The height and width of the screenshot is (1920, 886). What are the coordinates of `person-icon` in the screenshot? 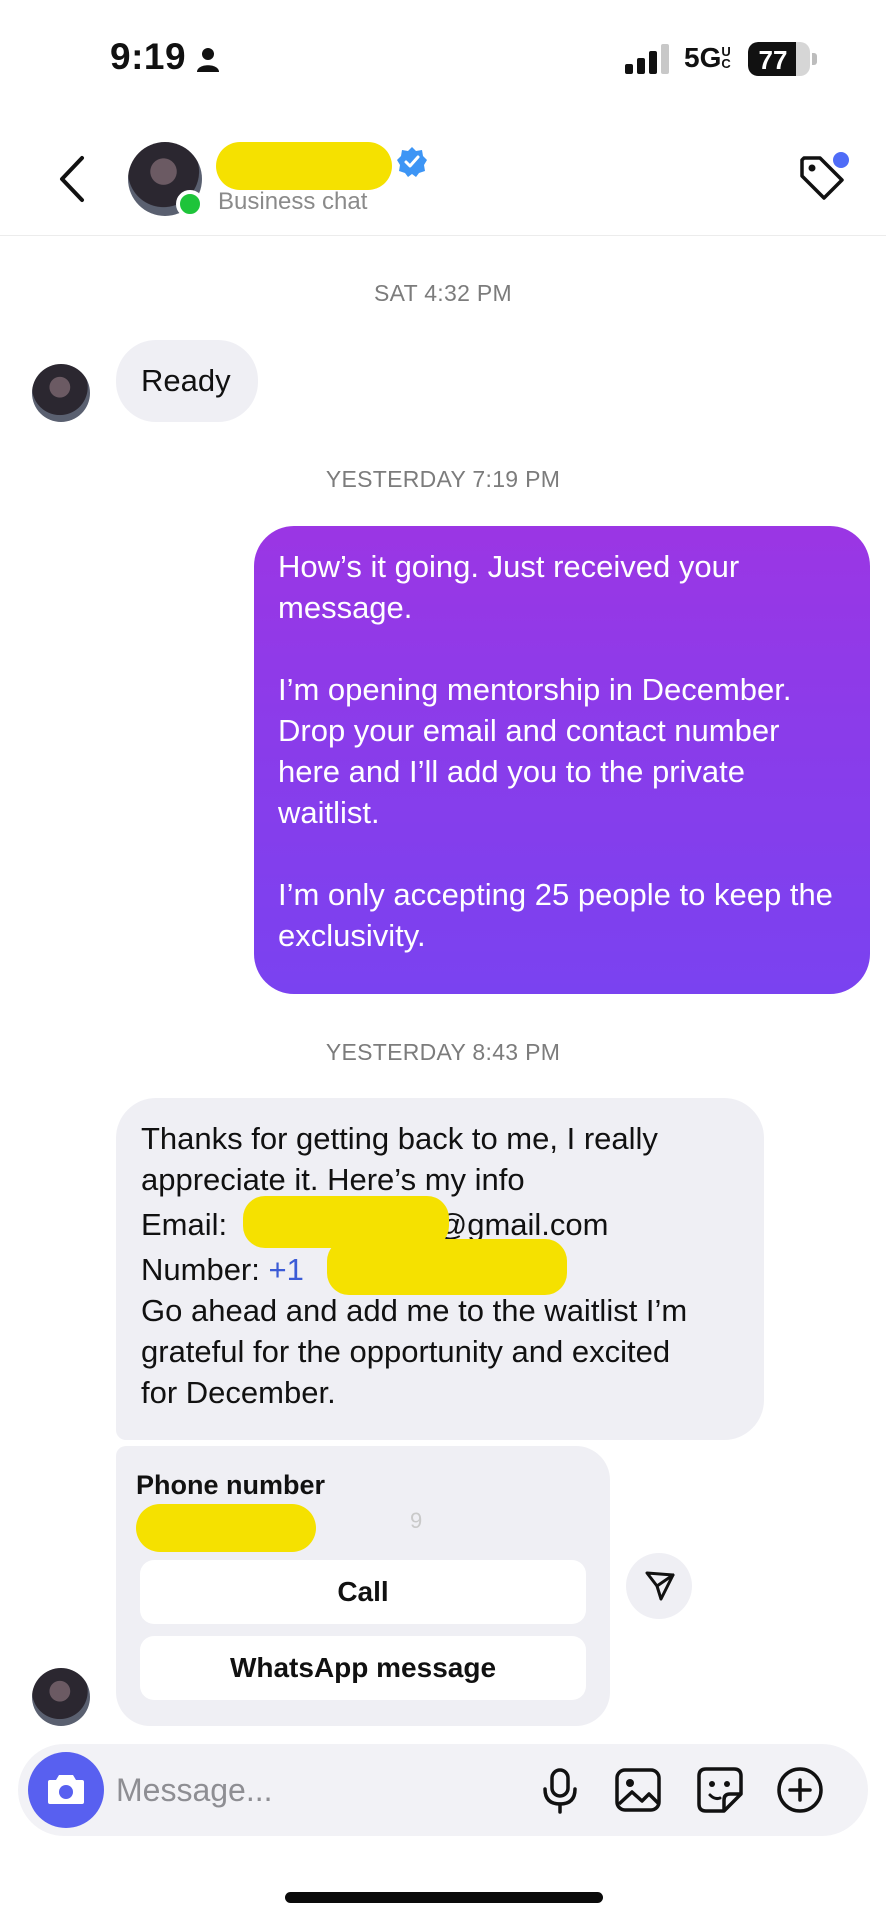 It's located at (208, 60).